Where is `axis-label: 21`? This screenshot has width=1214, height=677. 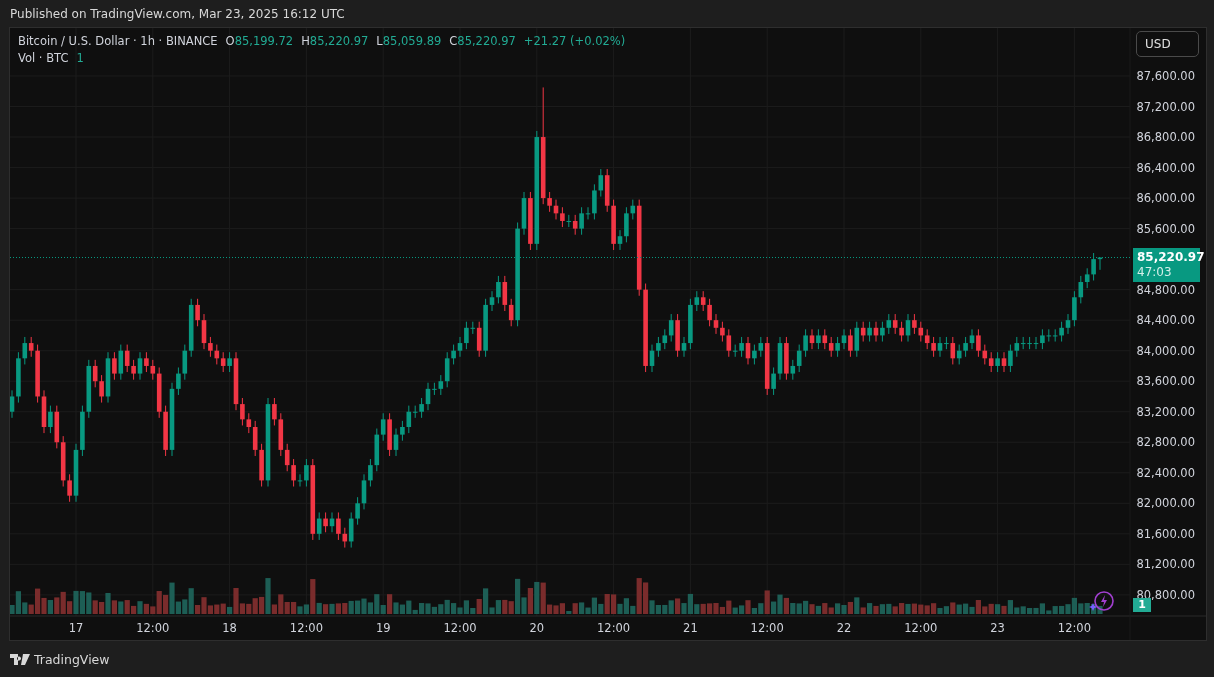
axis-label: 21 is located at coordinates (690, 628).